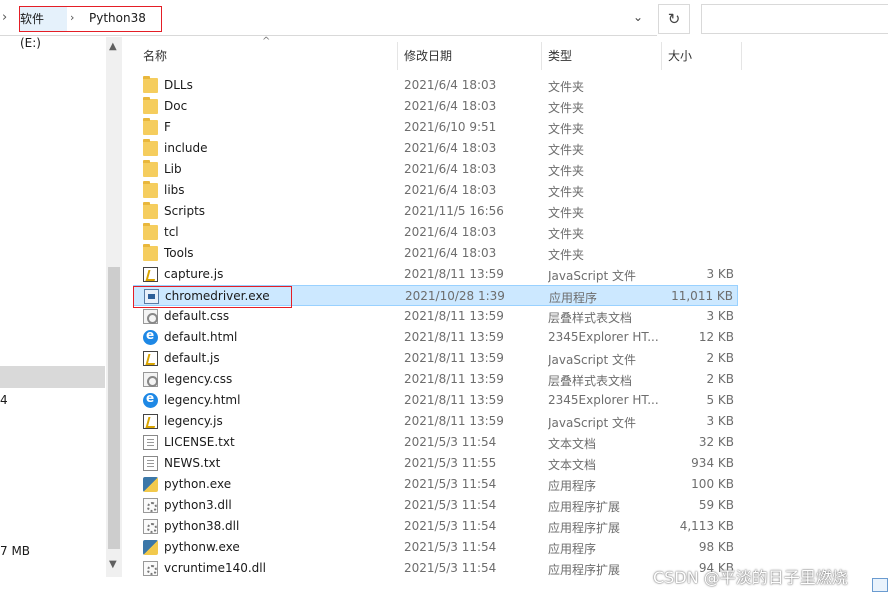 The width and height of the screenshot is (888, 592). I want to click on column-header-date: 修改日期, so click(472, 56).